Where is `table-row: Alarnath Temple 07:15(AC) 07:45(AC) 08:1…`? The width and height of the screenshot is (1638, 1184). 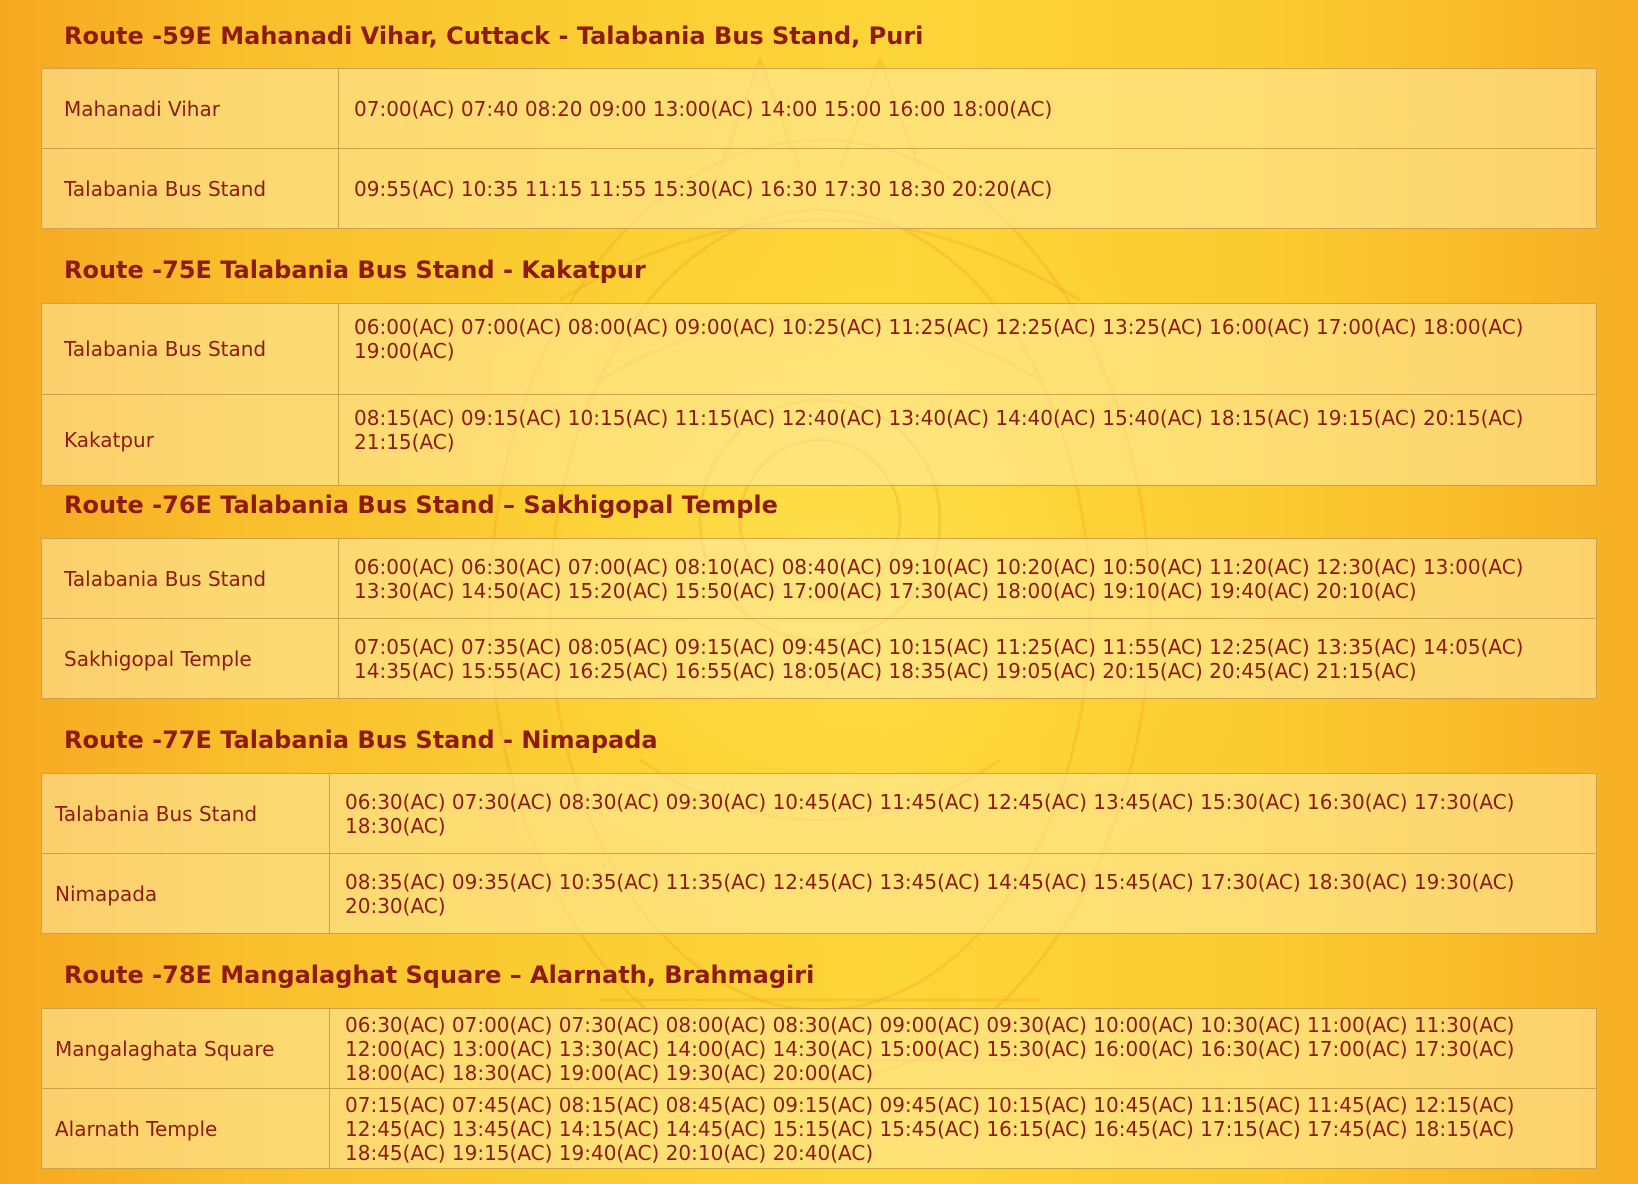
table-row: Alarnath Temple 07:15(AC) 07:45(AC) 08:1… is located at coordinates (819, 1128).